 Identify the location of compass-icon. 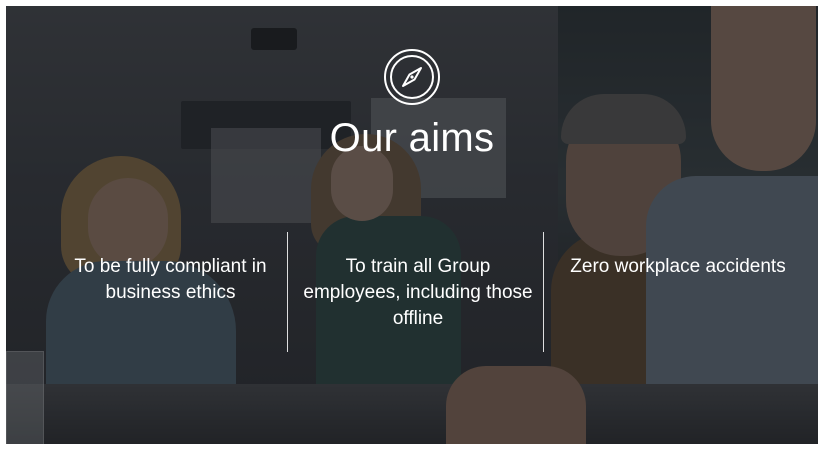
(412, 77).